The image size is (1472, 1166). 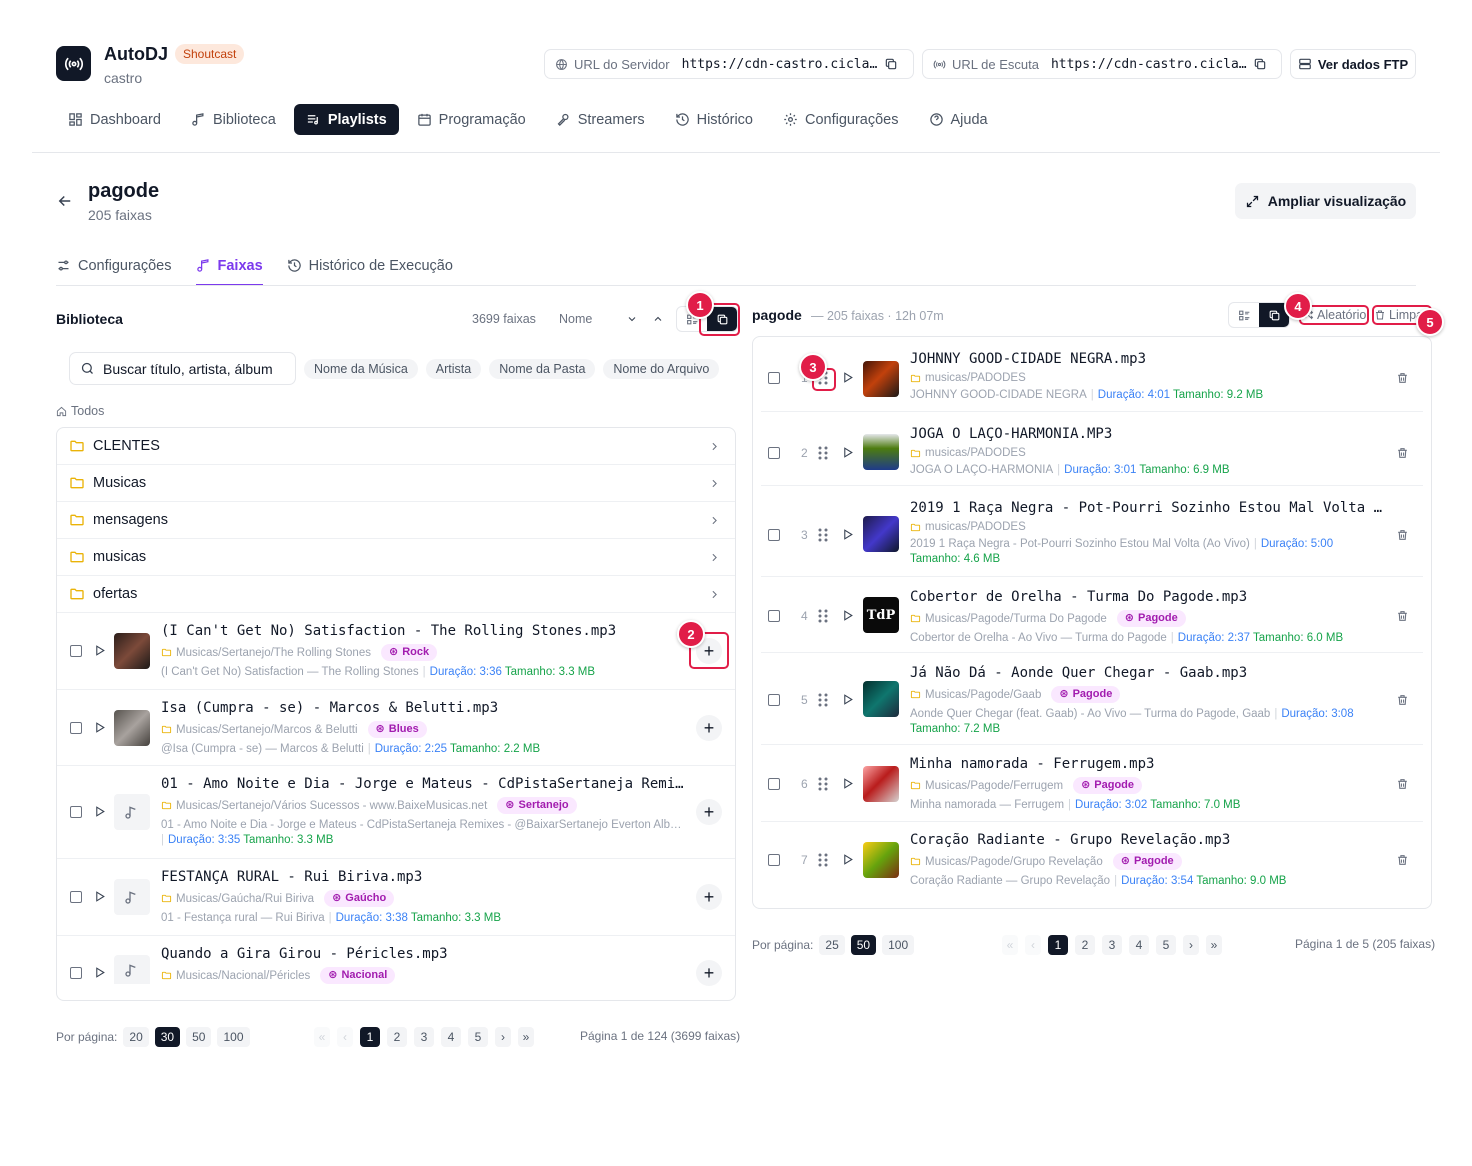 I want to click on list-view-button, so click(x=1244, y=315).